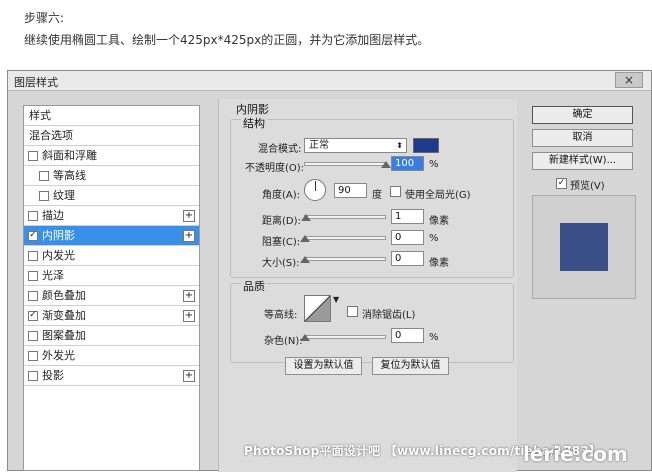 This screenshot has width=652, height=472. Describe the element at coordinates (305, 337) in the screenshot. I see `noise-slider-handle` at that location.